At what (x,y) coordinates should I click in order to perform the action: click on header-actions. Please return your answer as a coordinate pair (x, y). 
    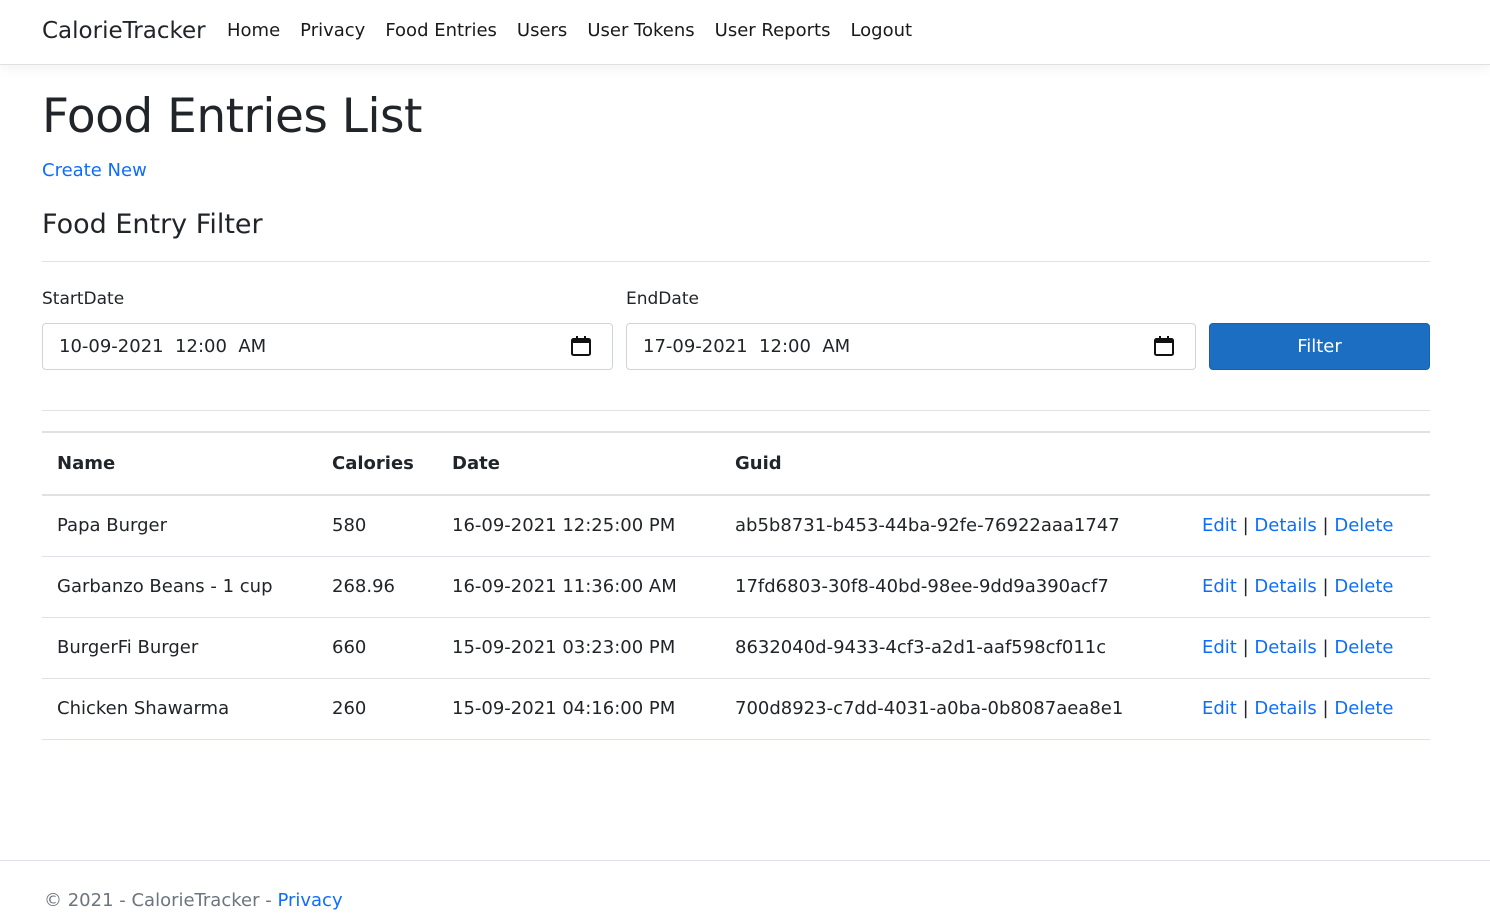
    Looking at the image, I should click on (1308, 463).